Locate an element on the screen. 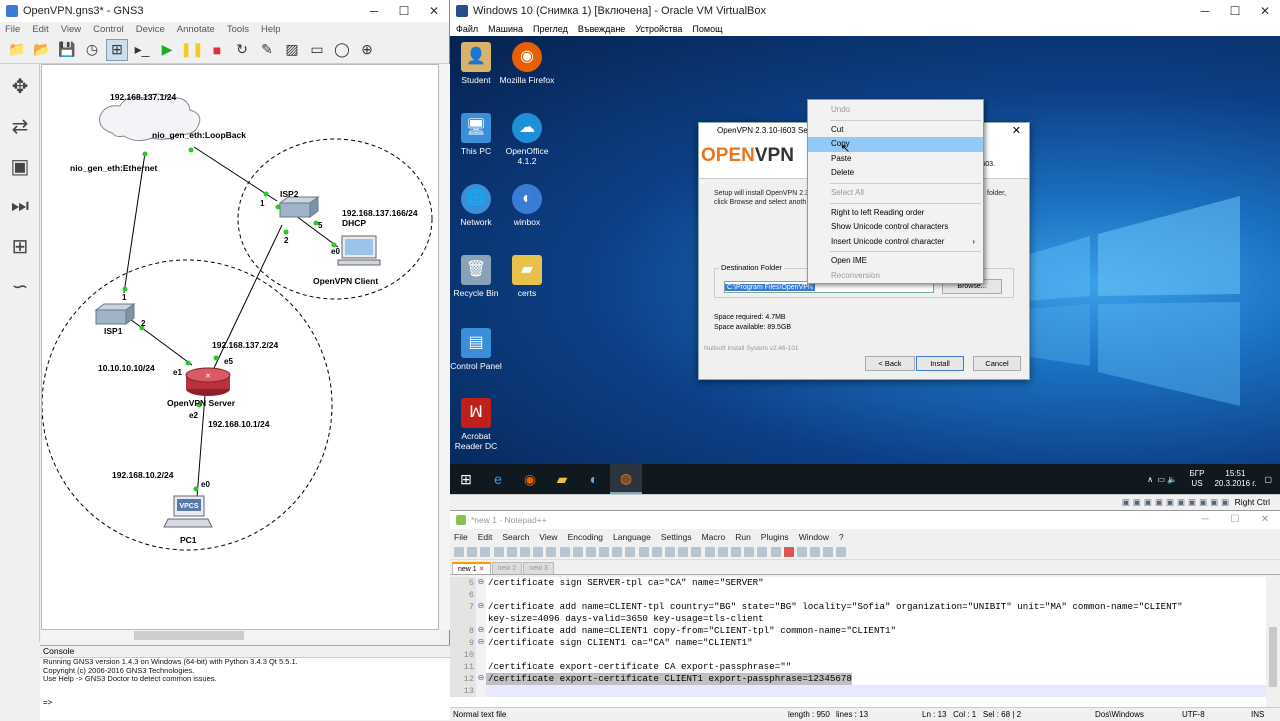 This screenshot has width=1280, height=721. close-tab-icon: ✕ is located at coordinates (482, 569).